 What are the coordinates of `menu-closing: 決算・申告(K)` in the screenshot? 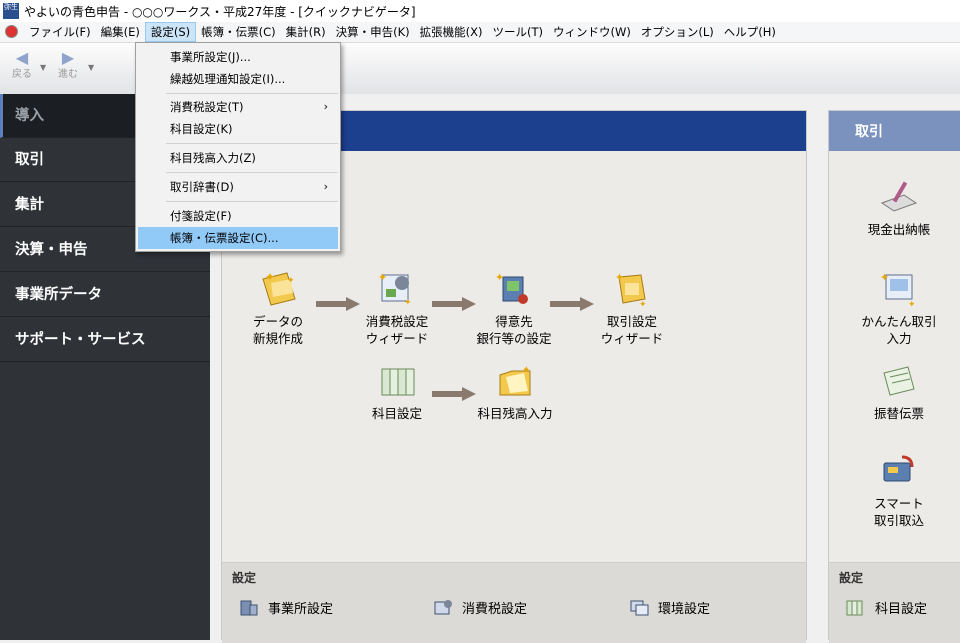 It's located at (373, 32).